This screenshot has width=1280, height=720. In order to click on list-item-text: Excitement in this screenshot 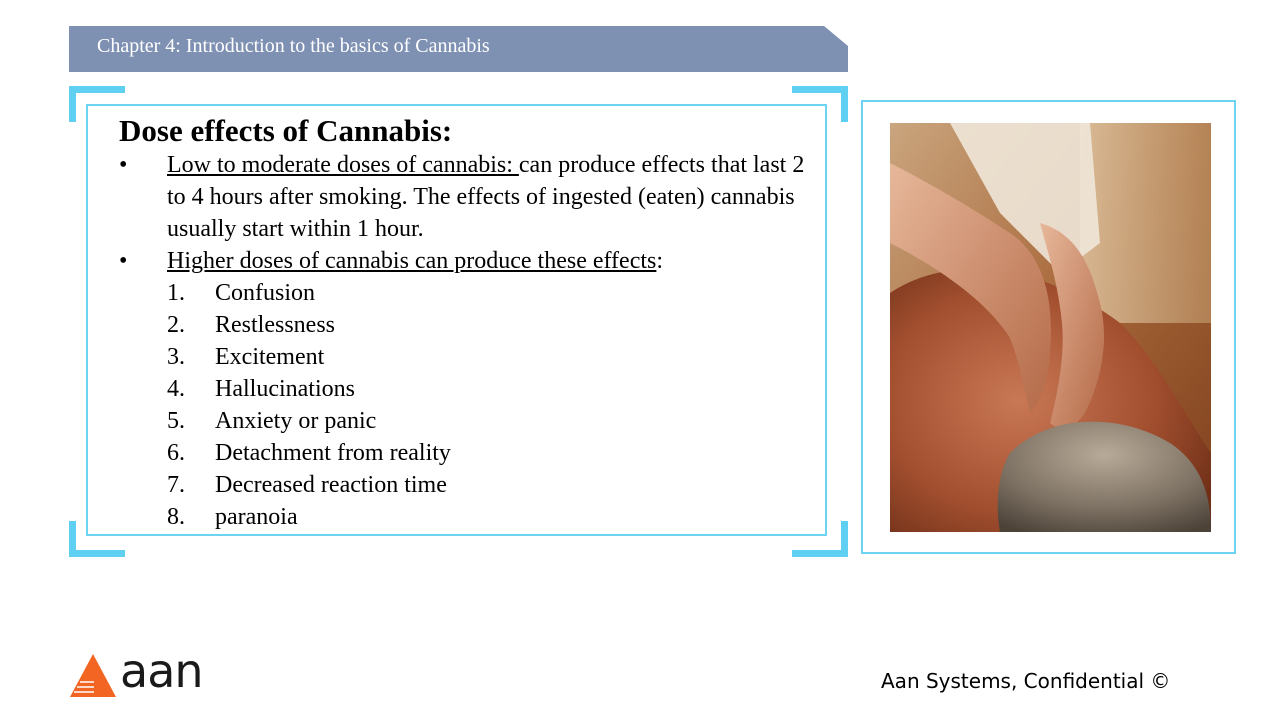, I will do `click(270, 357)`.